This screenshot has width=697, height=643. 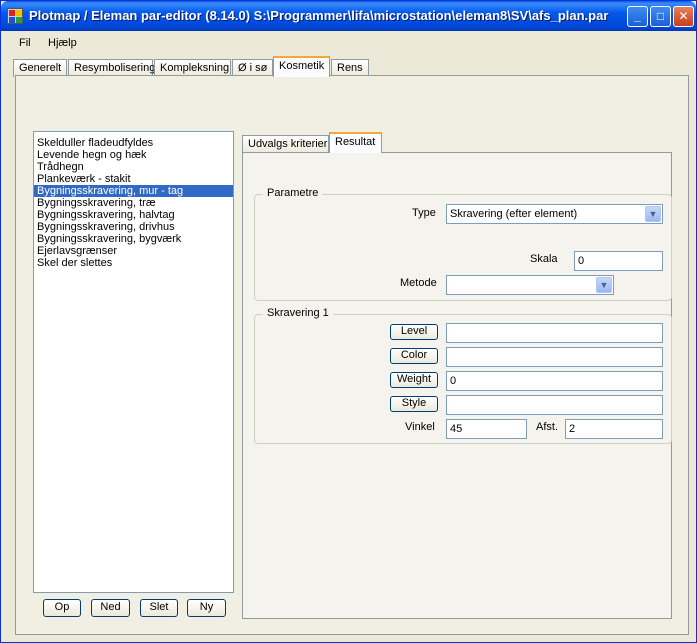 What do you see at coordinates (301, 66) in the screenshot?
I see `tab-kosmetik: Kosmetik` at bounding box center [301, 66].